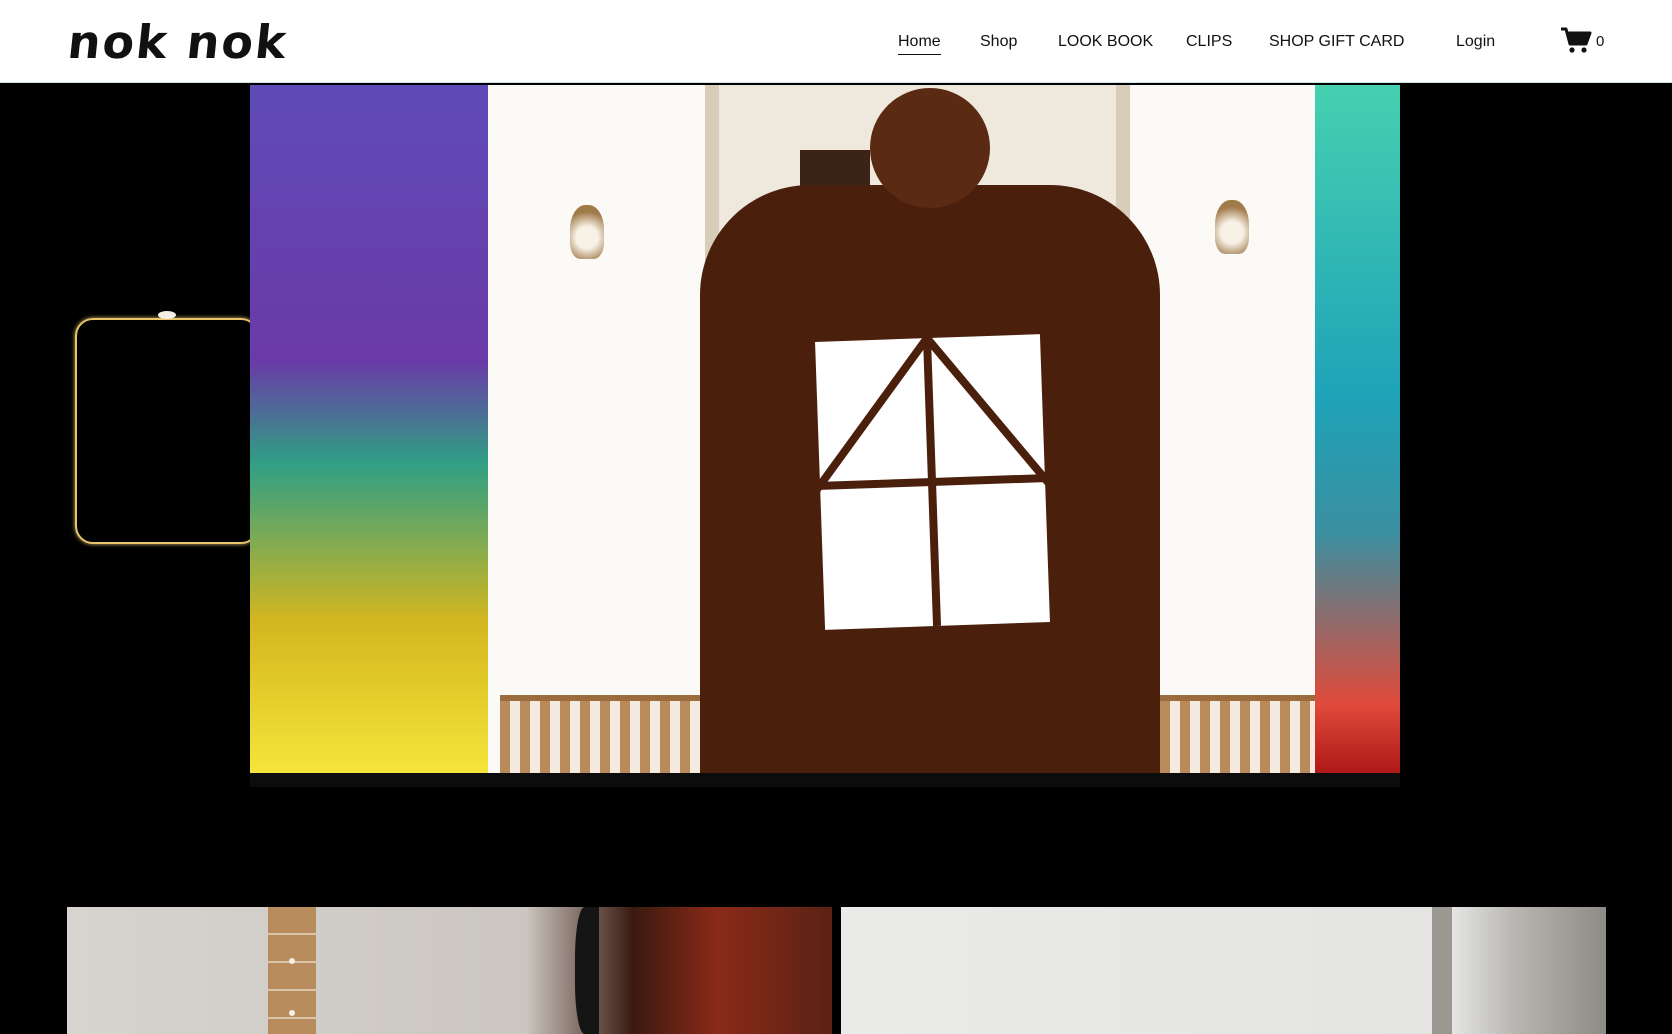 Image resolution: width=1672 pixels, height=1034 pixels. I want to click on turntable-latch, so click(1442, 970).